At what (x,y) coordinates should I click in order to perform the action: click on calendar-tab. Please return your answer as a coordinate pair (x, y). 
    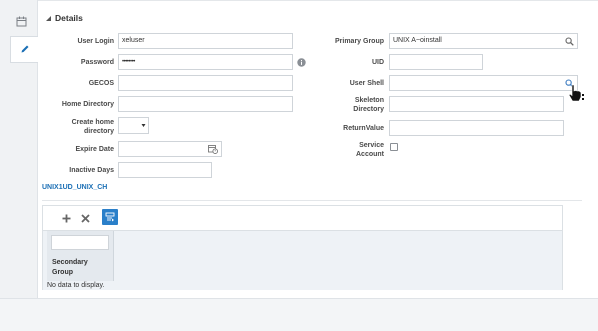
    Looking at the image, I should click on (21, 22).